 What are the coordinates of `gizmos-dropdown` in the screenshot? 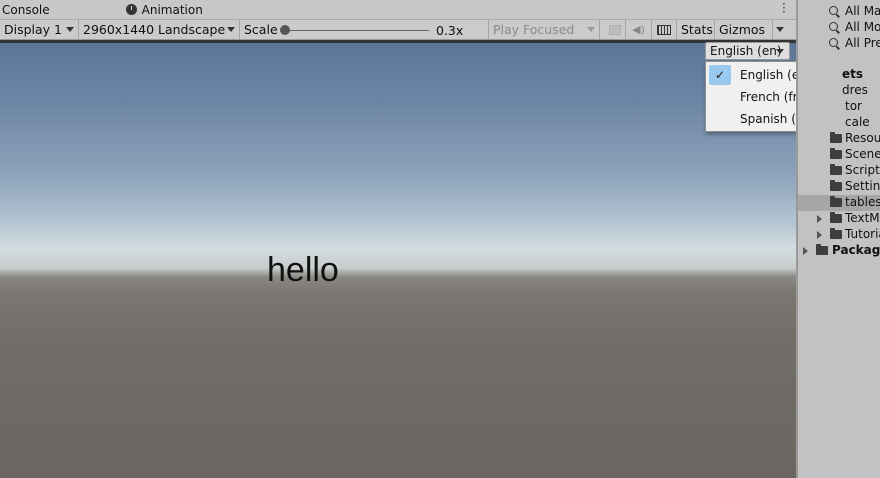 It's located at (780, 29).